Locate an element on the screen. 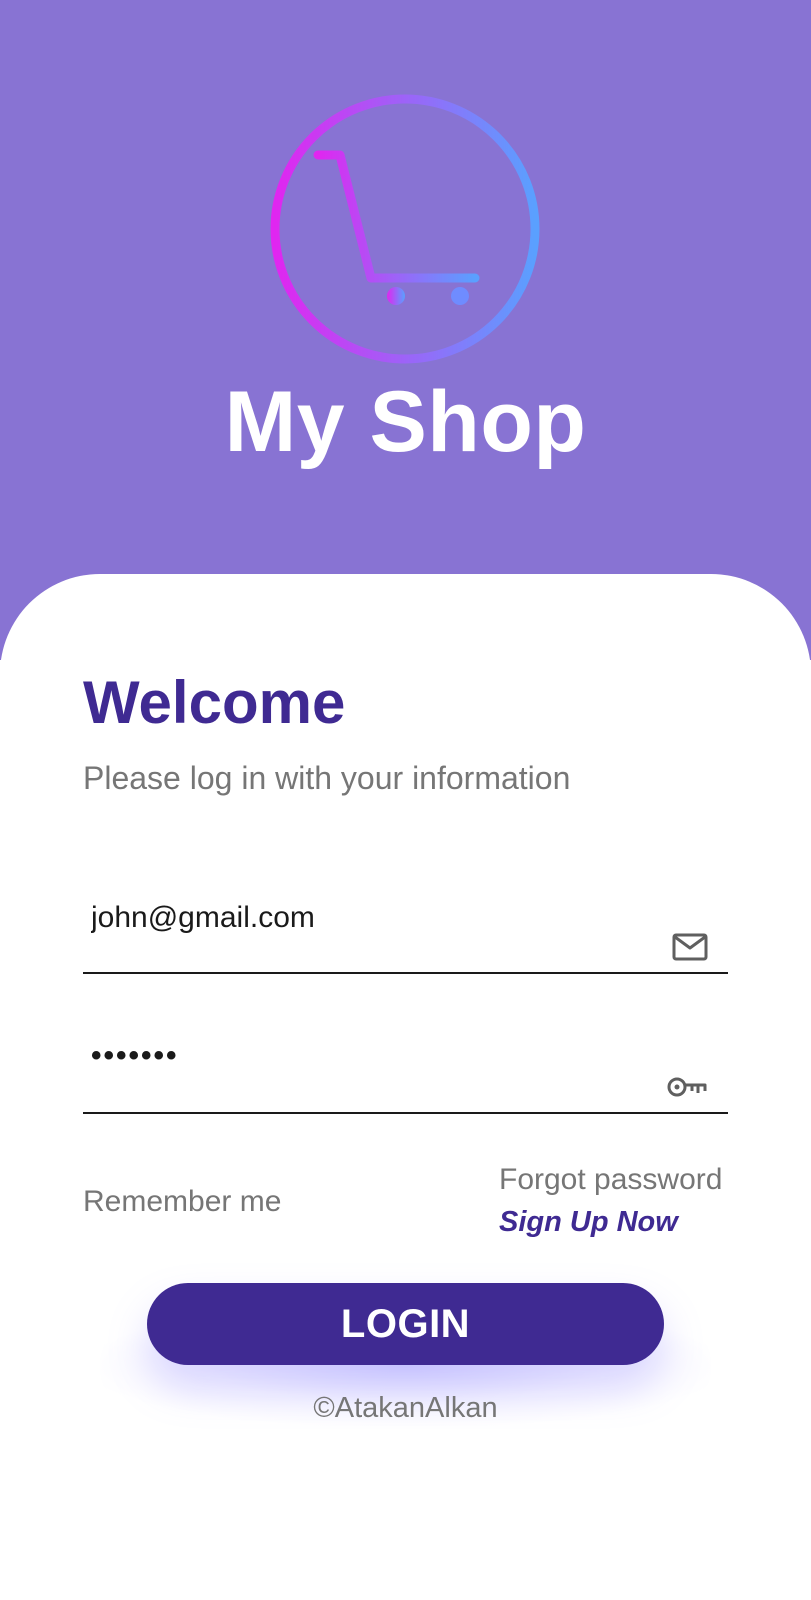  mail-icon is located at coordinates (690, 947).